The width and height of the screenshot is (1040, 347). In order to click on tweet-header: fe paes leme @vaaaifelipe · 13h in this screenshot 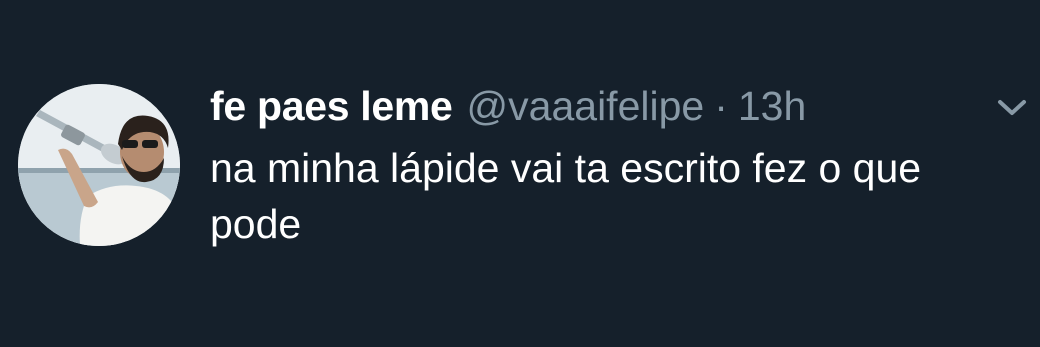, I will do `click(508, 106)`.